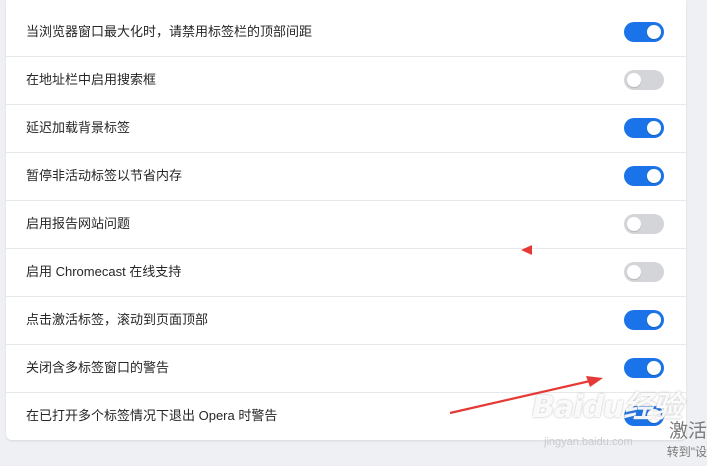 The height and width of the screenshot is (466, 707). Describe the element at coordinates (686, 452) in the screenshot. I see `activation-subtitle: 转到"设` at that location.